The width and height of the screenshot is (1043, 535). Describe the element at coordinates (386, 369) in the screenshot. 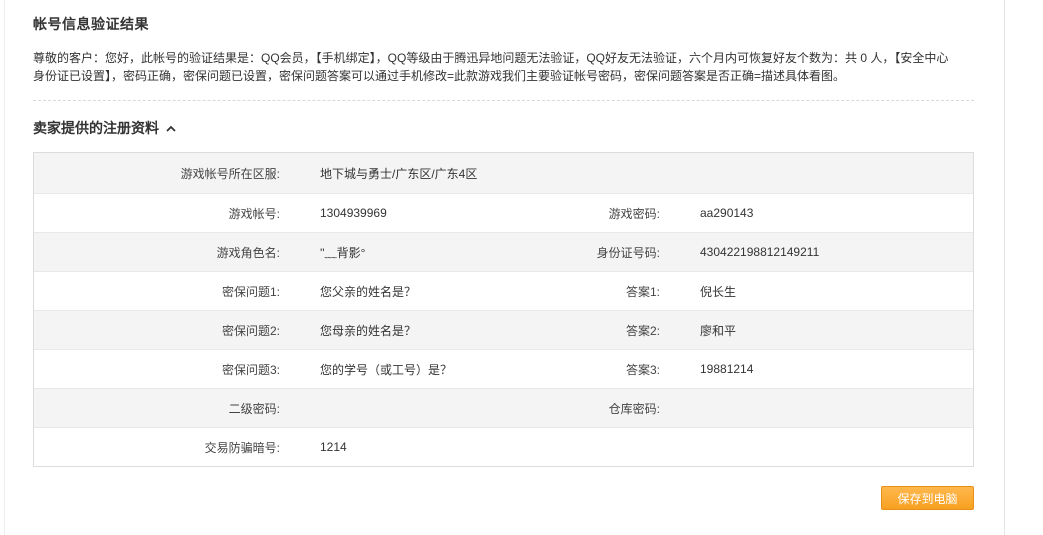

I see `question-3-value: 您的学号（或工号）是？` at that location.